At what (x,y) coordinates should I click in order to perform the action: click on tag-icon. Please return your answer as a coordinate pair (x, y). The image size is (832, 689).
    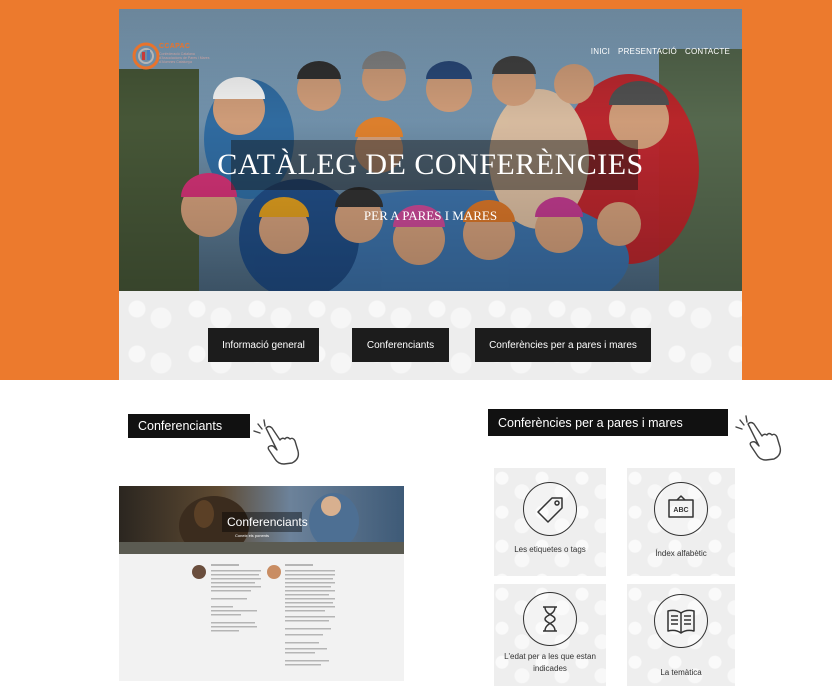
    Looking at the image, I should click on (550, 510).